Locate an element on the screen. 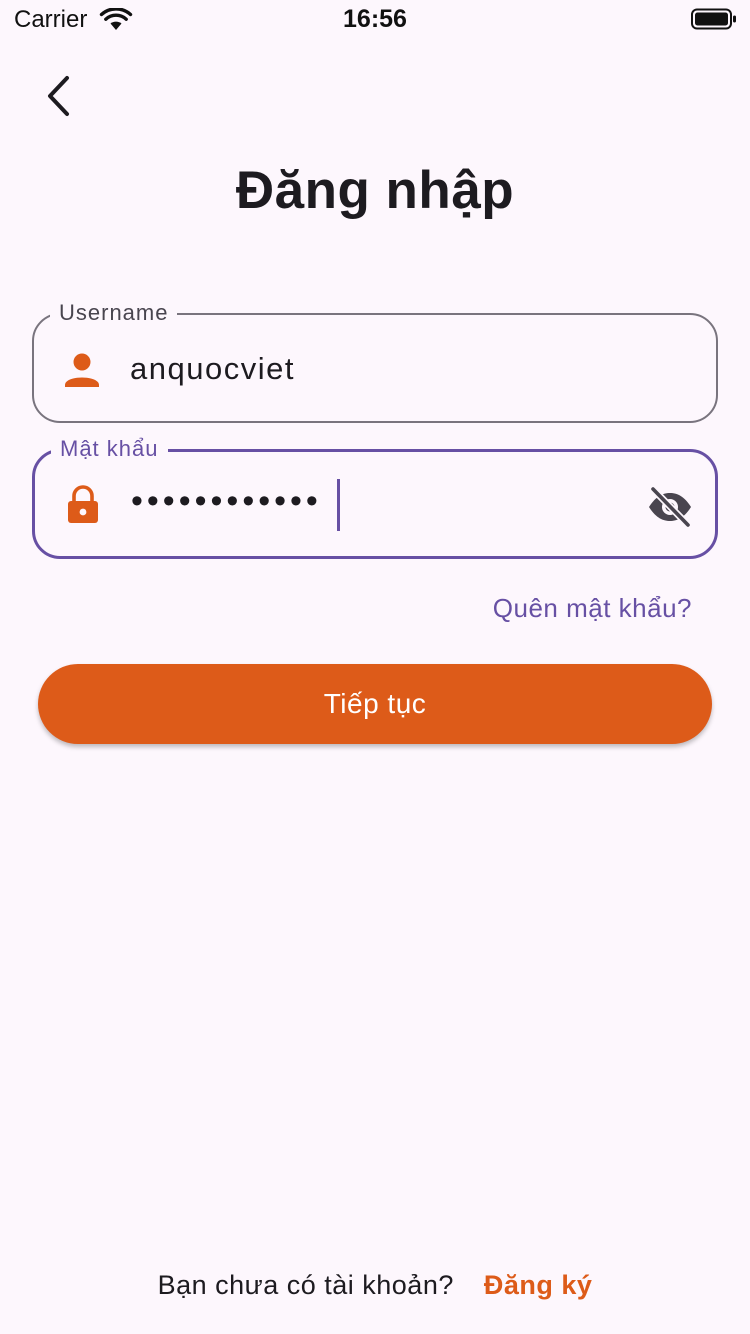 The height and width of the screenshot is (1334, 750). signup-prompt-text: Bạn chưa có tài khoản? is located at coordinates (305, 1285).